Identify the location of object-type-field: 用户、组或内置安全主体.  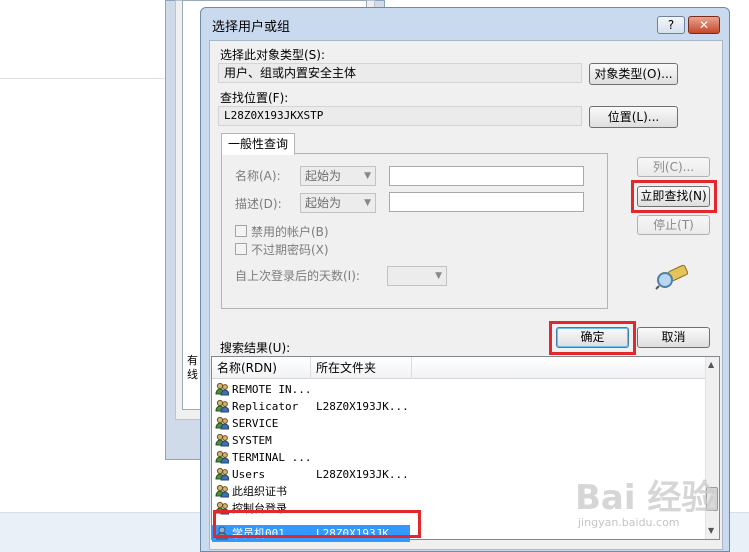
(400, 73).